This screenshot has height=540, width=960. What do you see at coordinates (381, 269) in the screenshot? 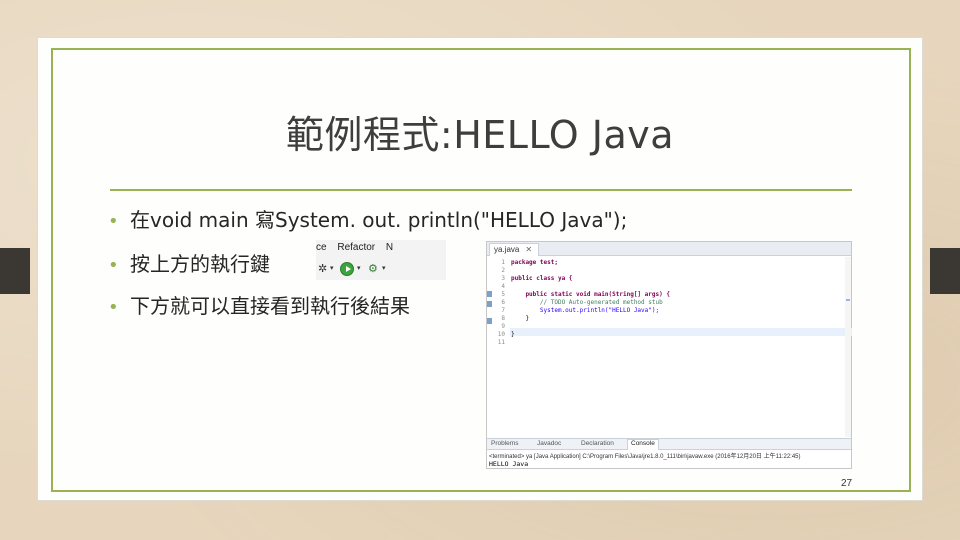
I see `toolbar-icons: ✲ ▾ ▾ ⚙ ▾` at bounding box center [381, 269].